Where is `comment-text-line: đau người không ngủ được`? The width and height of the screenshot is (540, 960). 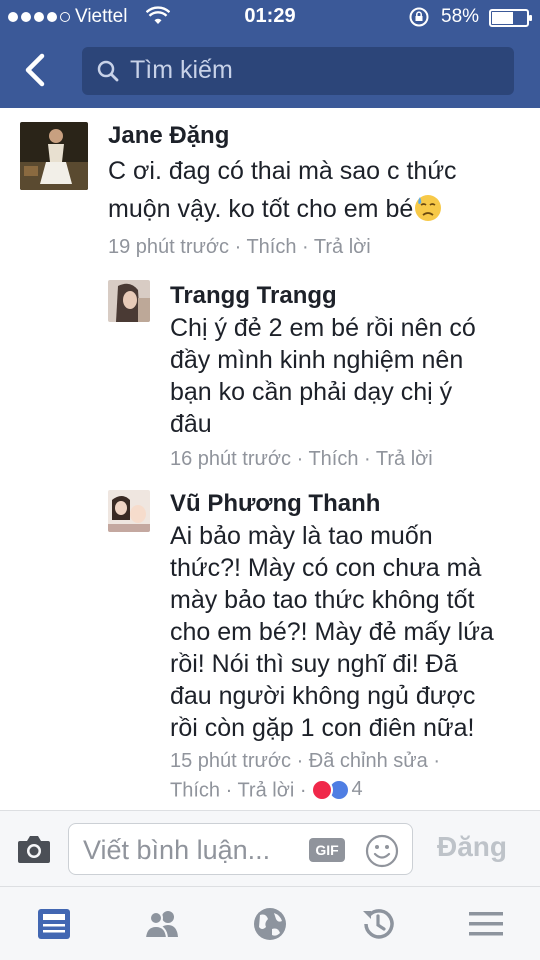
comment-text-line: đau người không ngủ được is located at coordinates (323, 696).